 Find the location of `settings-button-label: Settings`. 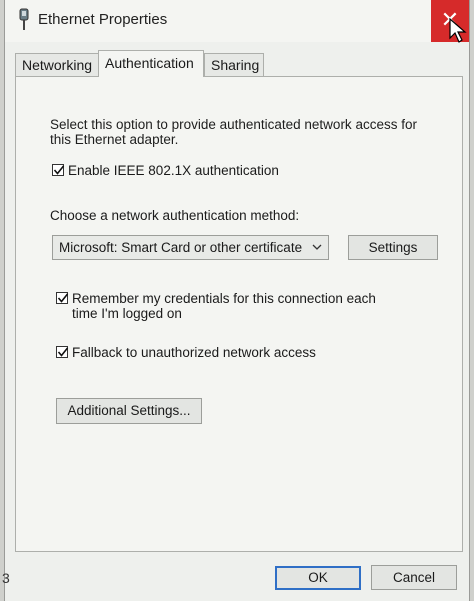

settings-button-label: Settings is located at coordinates (393, 247).